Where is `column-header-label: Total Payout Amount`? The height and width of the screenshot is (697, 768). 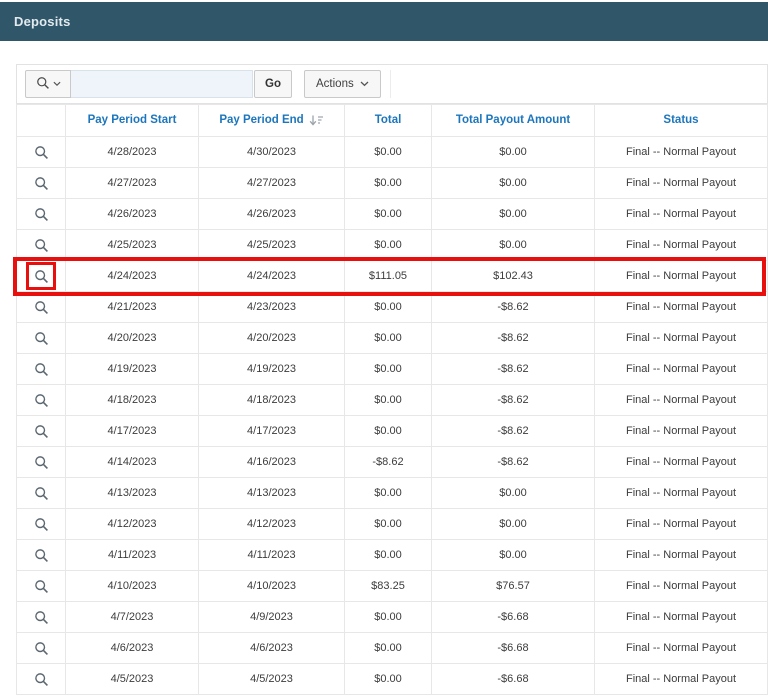
column-header-label: Total Payout Amount is located at coordinates (513, 120).